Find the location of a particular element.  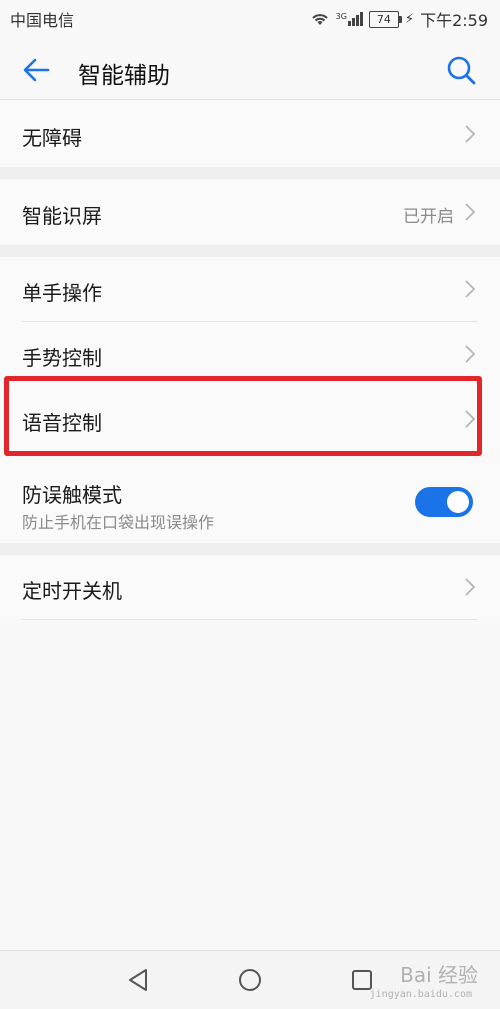

row-value: 已开启 is located at coordinates (428, 217).